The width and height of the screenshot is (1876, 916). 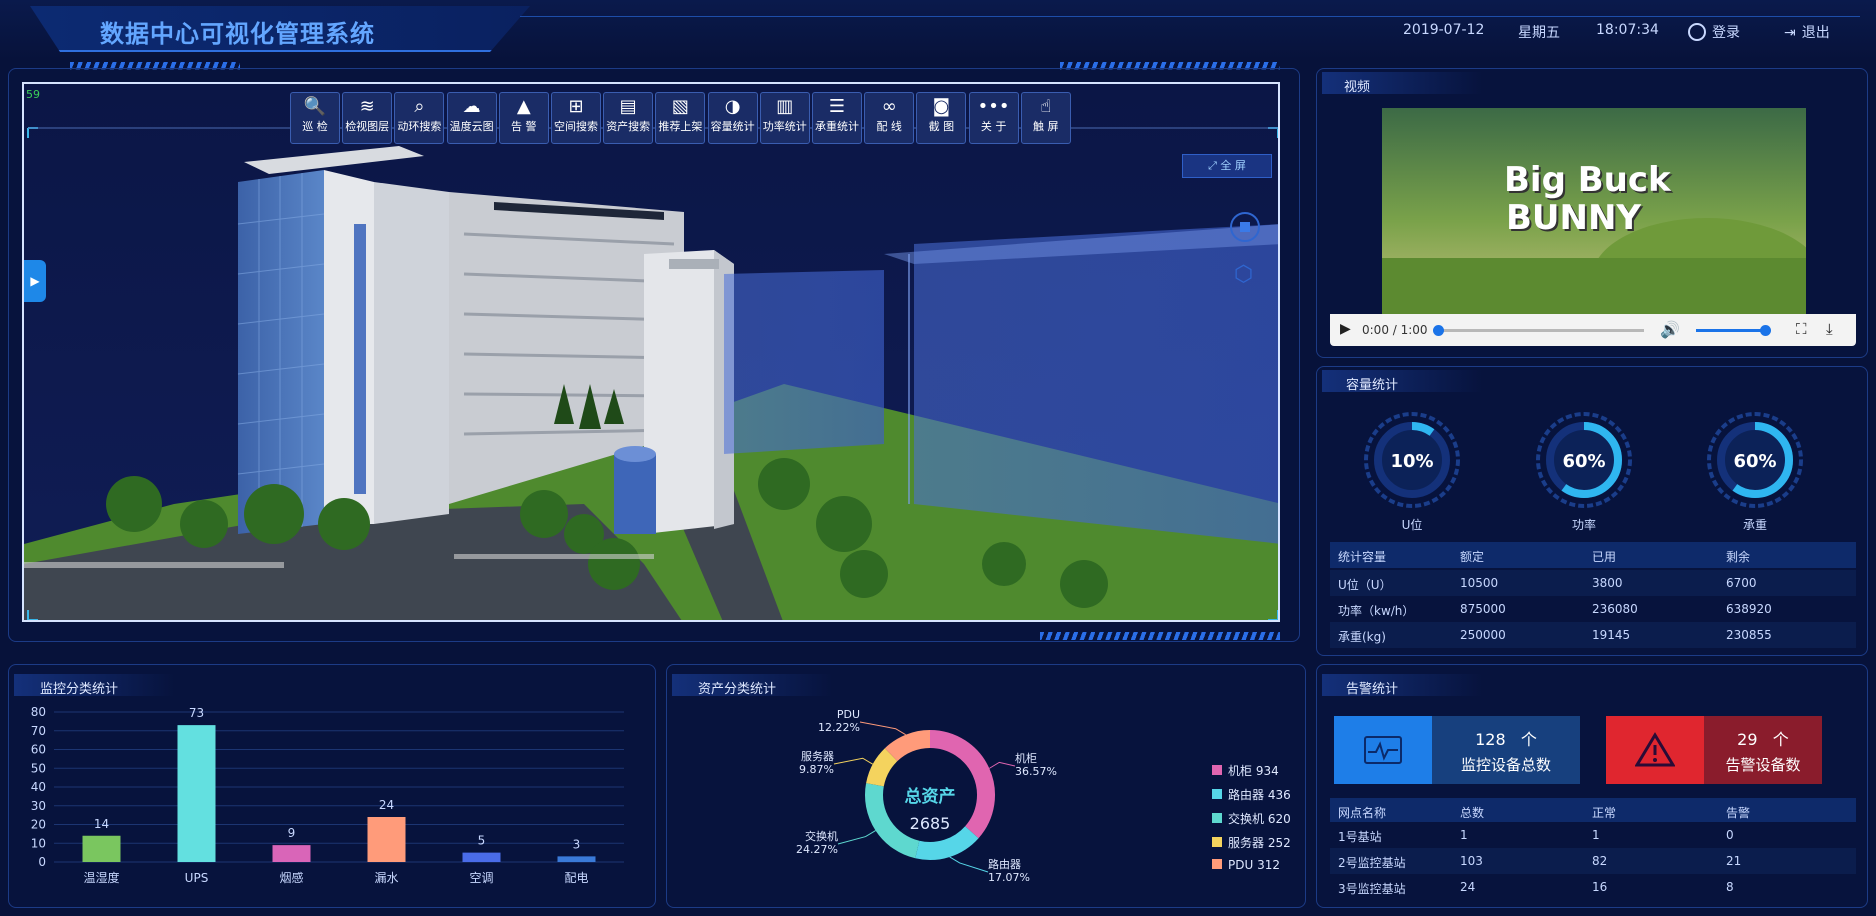 What do you see at coordinates (315, 106) in the screenshot?
I see `inspect-icon: 🔍` at bounding box center [315, 106].